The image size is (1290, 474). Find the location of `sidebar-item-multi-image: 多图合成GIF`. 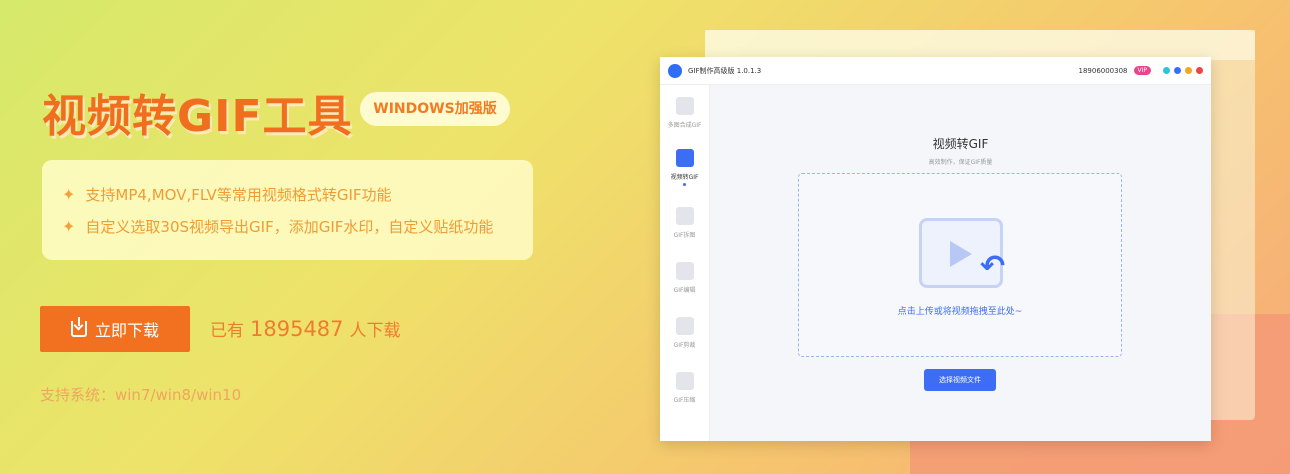

sidebar-item-multi-image: 多图合成GIF is located at coordinates (684, 112).